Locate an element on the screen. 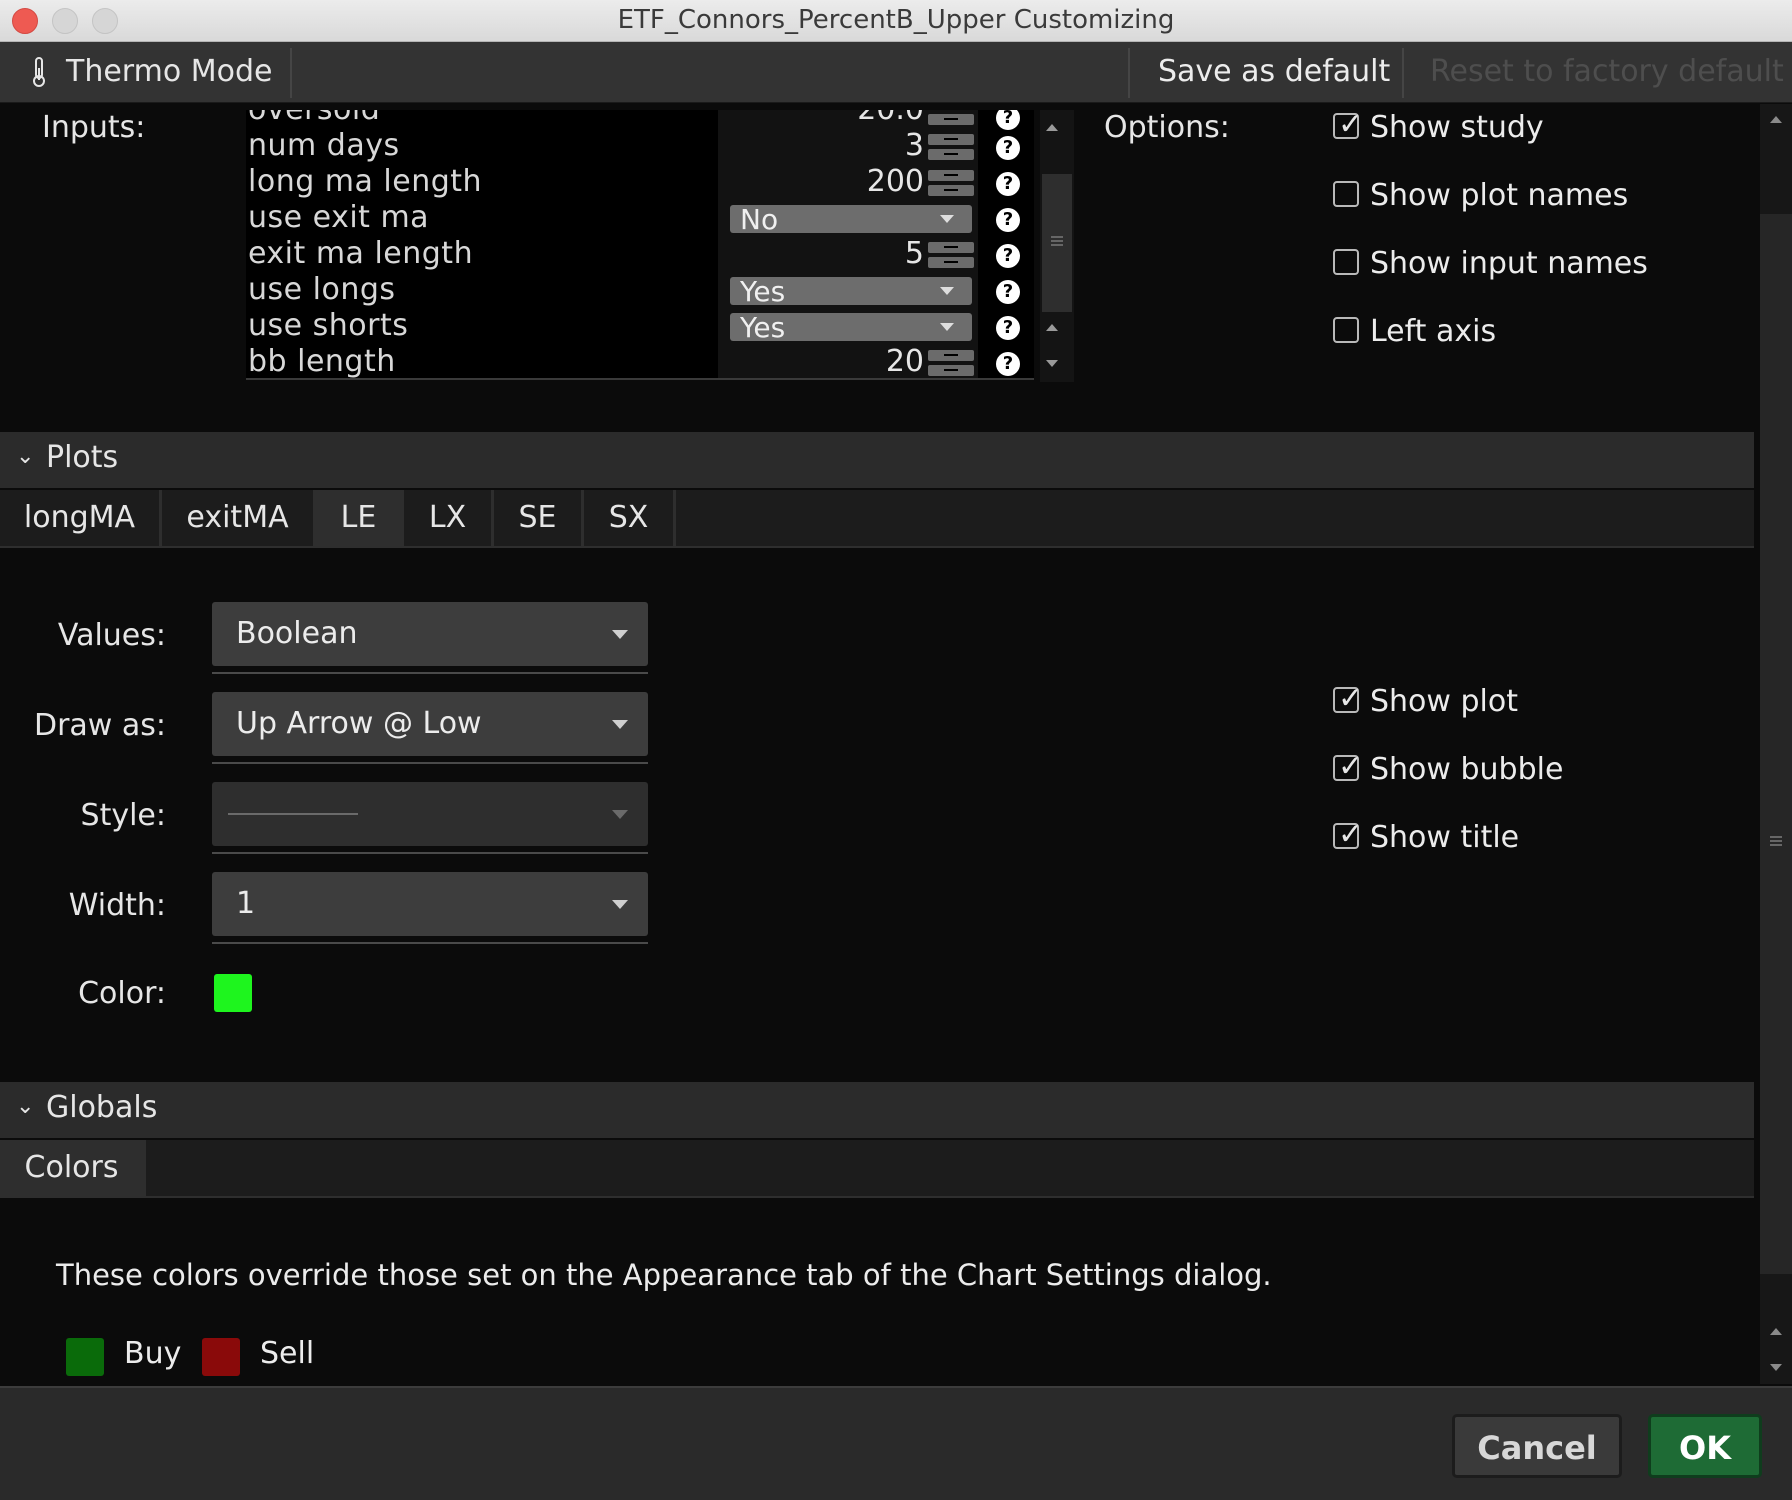  input-name: use shorts is located at coordinates (328, 325).